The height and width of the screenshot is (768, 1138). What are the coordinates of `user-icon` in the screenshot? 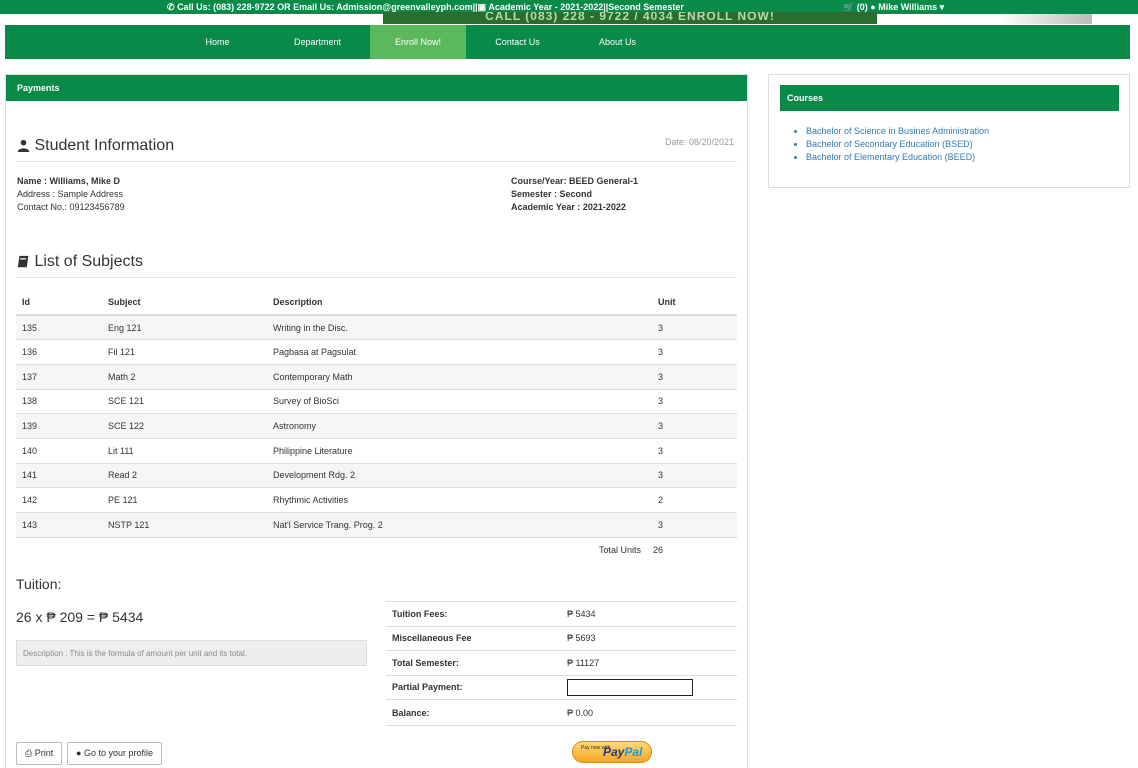 It's located at (23, 146).